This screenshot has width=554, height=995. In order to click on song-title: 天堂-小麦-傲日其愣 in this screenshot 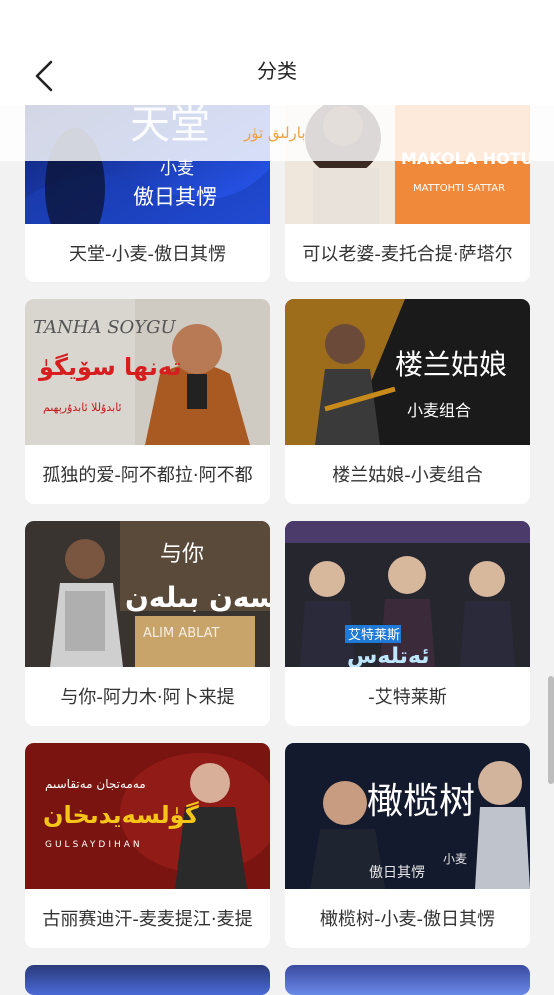, I will do `click(147, 254)`.